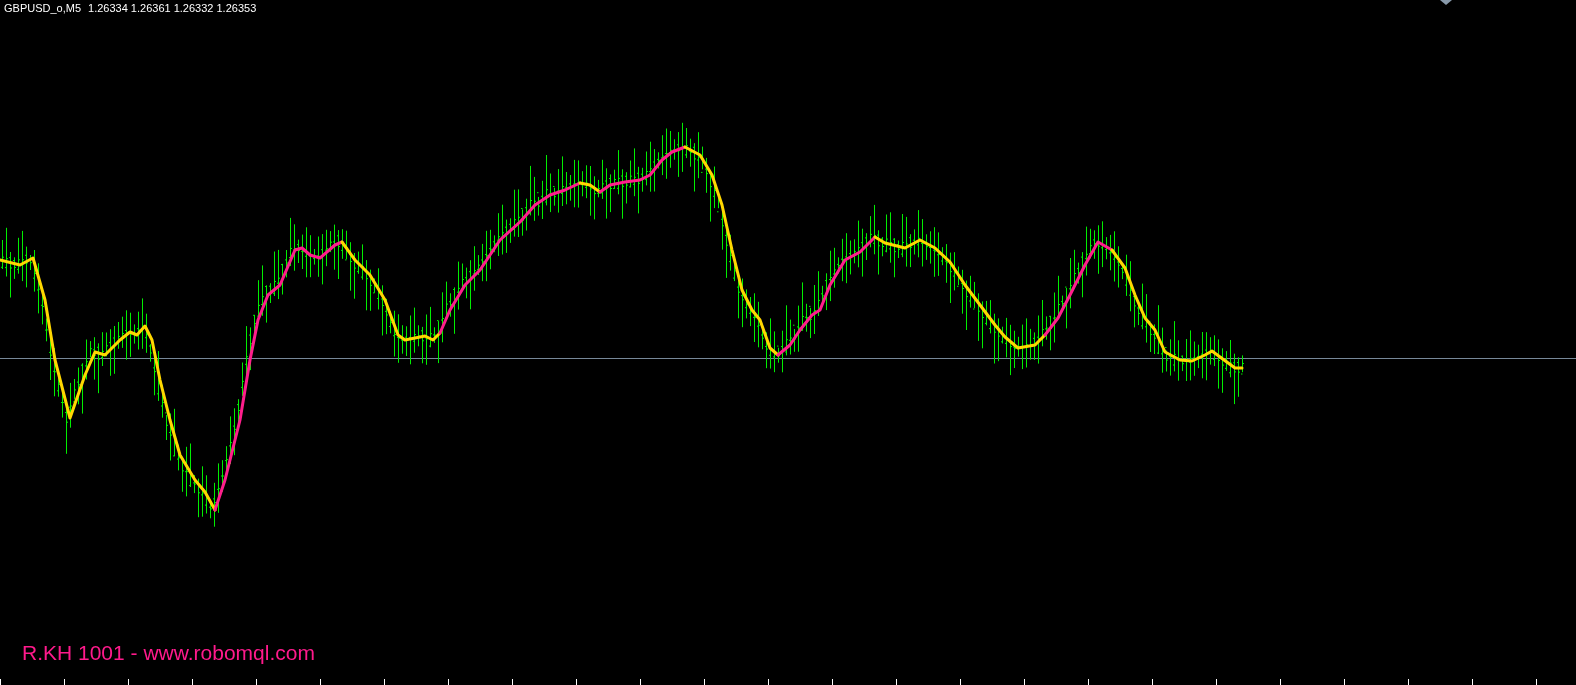 Image resolution: width=1576 pixels, height=685 pixels. Describe the element at coordinates (168, 653) in the screenshot. I see `chart-label: R.KH 1001 - www.robomql.com` at that location.